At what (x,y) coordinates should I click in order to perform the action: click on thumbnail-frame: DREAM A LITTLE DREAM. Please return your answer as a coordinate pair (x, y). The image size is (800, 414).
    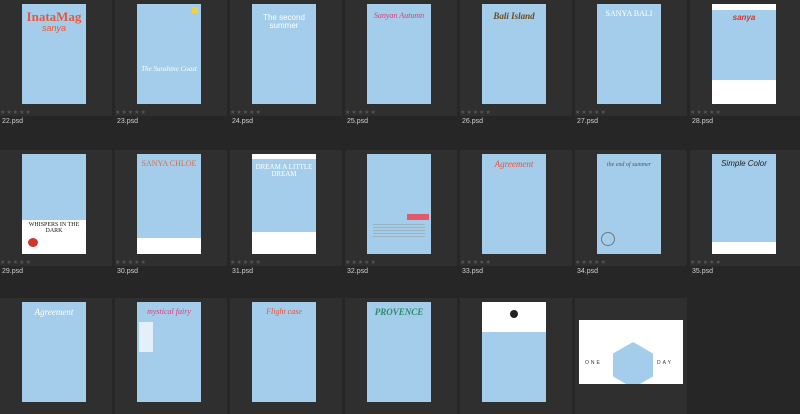
    Looking at the image, I should click on (286, 208).